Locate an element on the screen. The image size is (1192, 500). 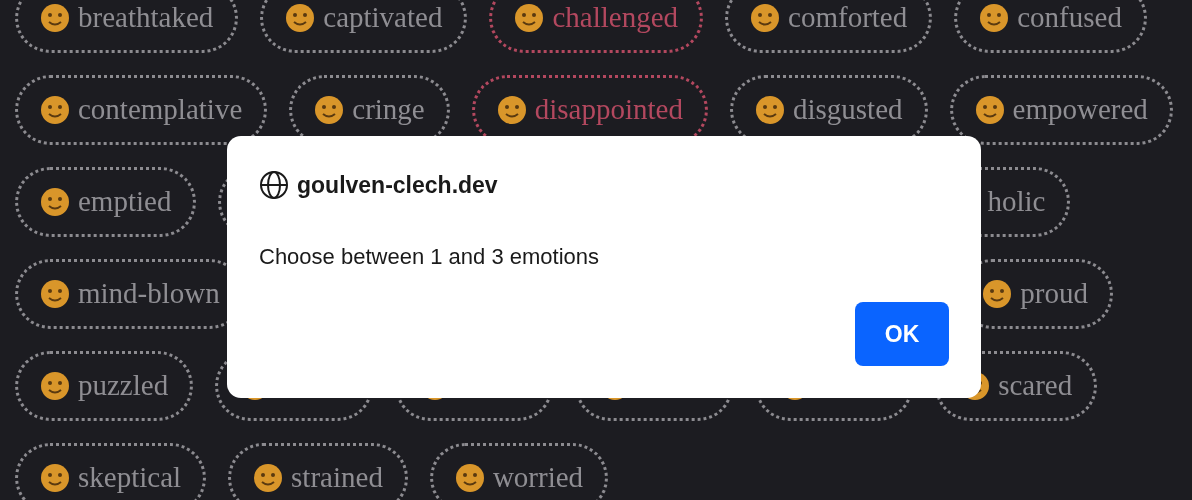
ok-button: OK is located at coordinates (902, 334).